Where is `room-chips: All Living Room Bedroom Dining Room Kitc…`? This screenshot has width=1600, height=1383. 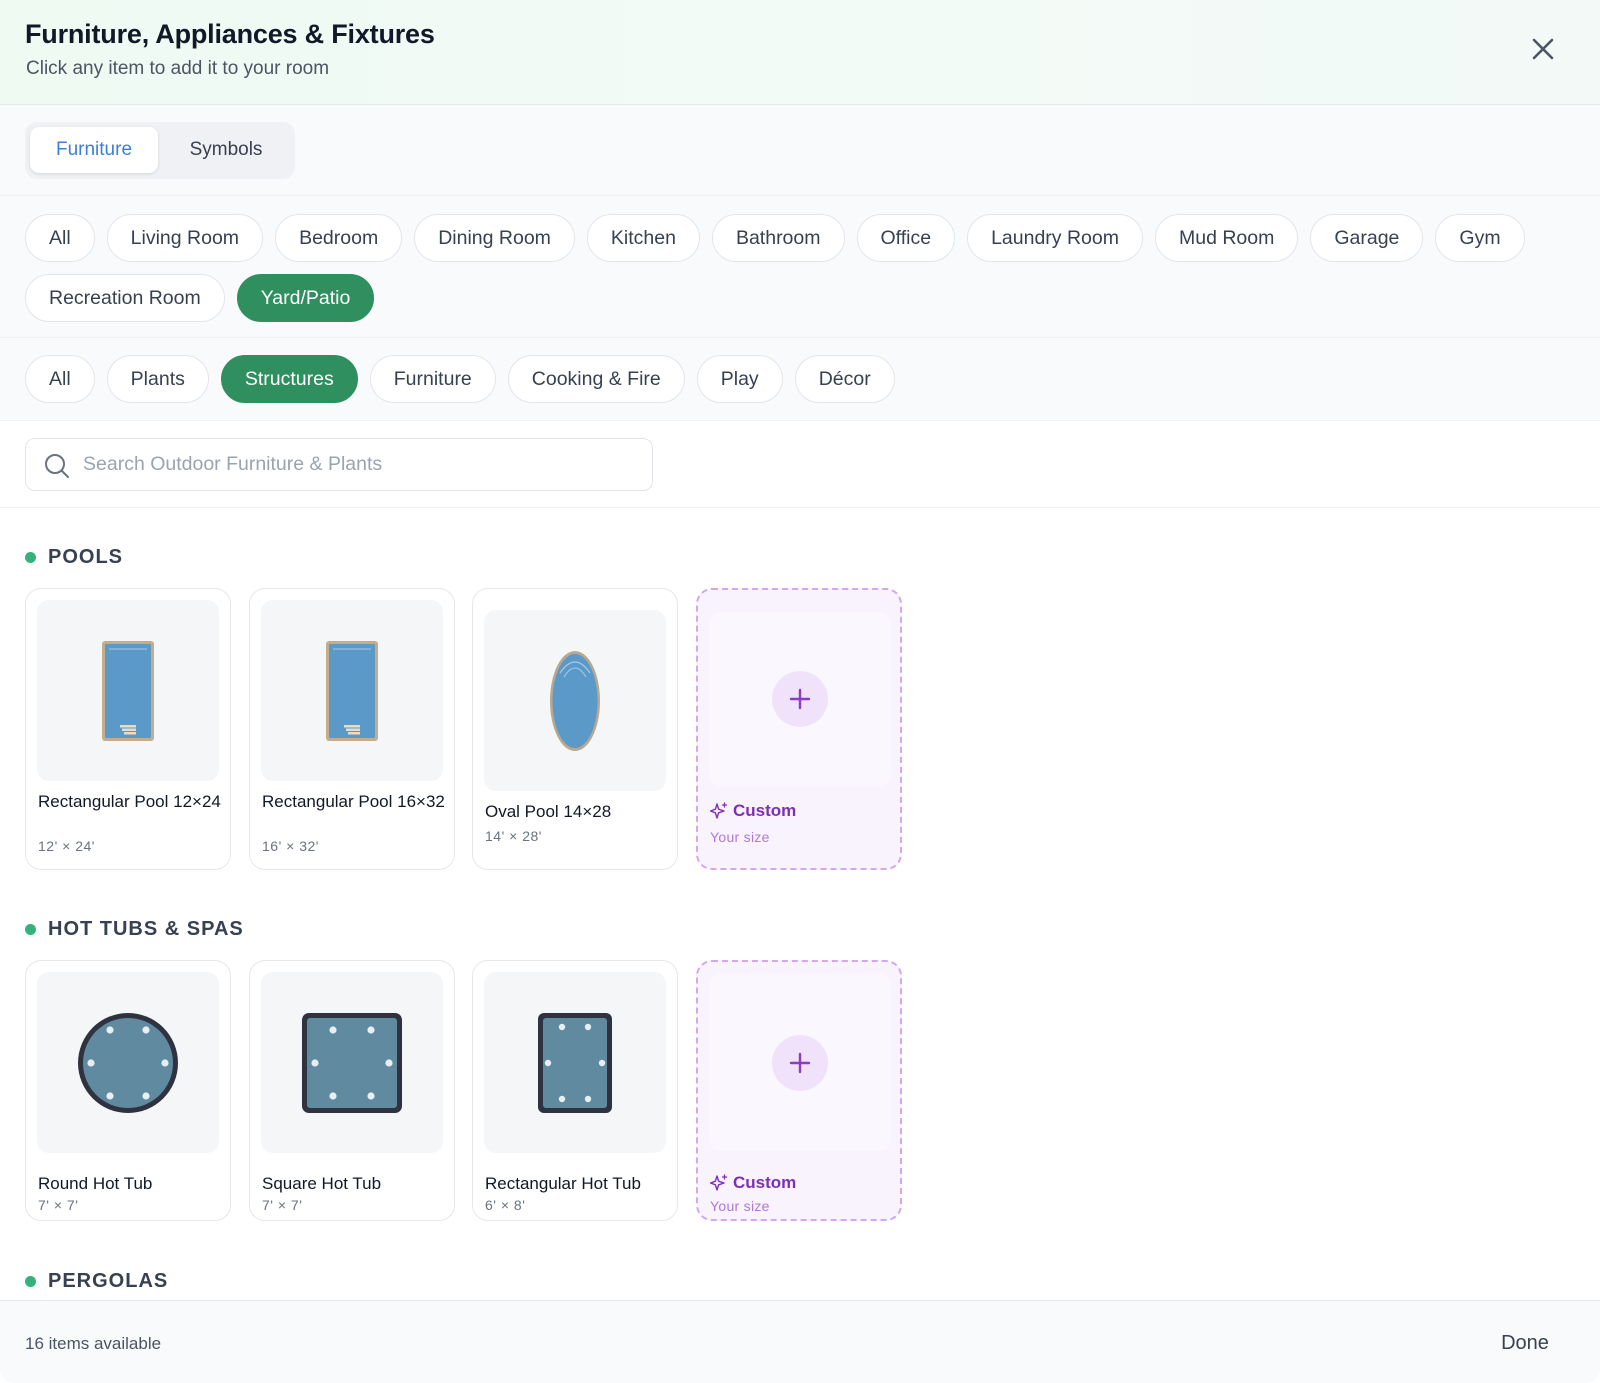 room-chips: All Living Room Bedroom Dining Room Kitc… is located at coordinates (805, 268).